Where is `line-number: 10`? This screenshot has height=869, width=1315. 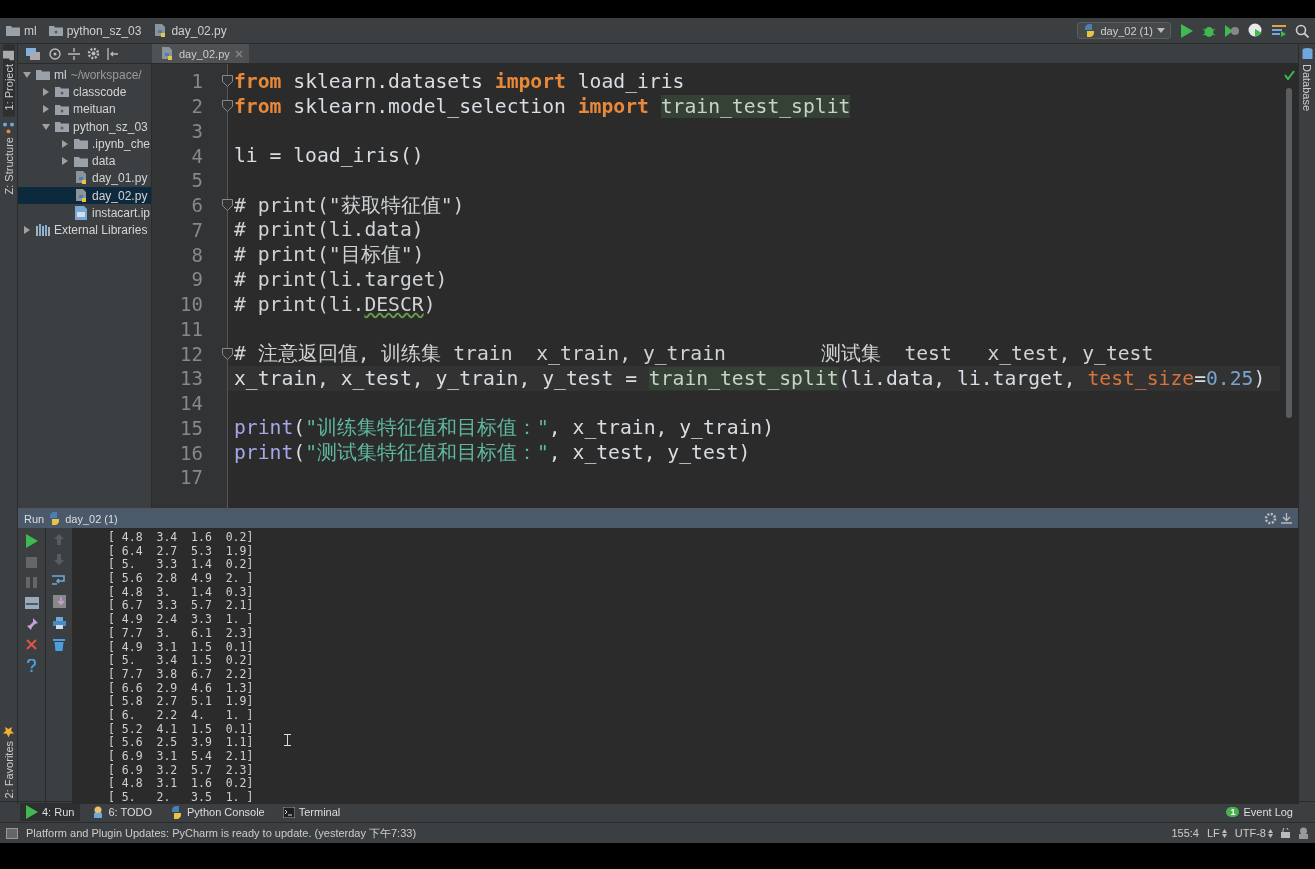 line-number: 10 is located at coordinates (191, 304).